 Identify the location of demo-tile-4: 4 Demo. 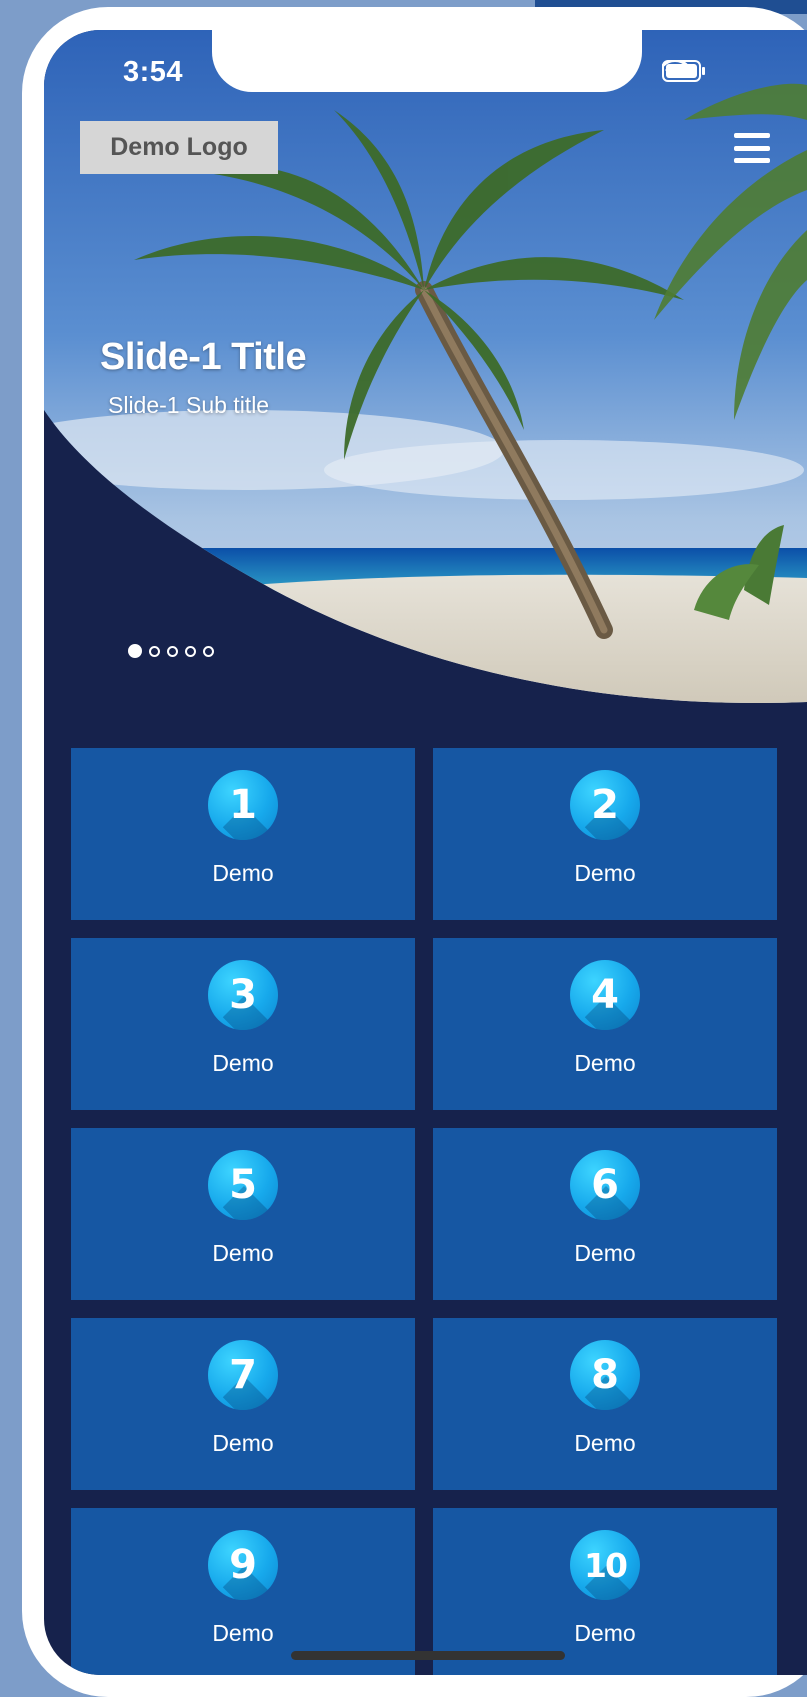
(605, 1024).